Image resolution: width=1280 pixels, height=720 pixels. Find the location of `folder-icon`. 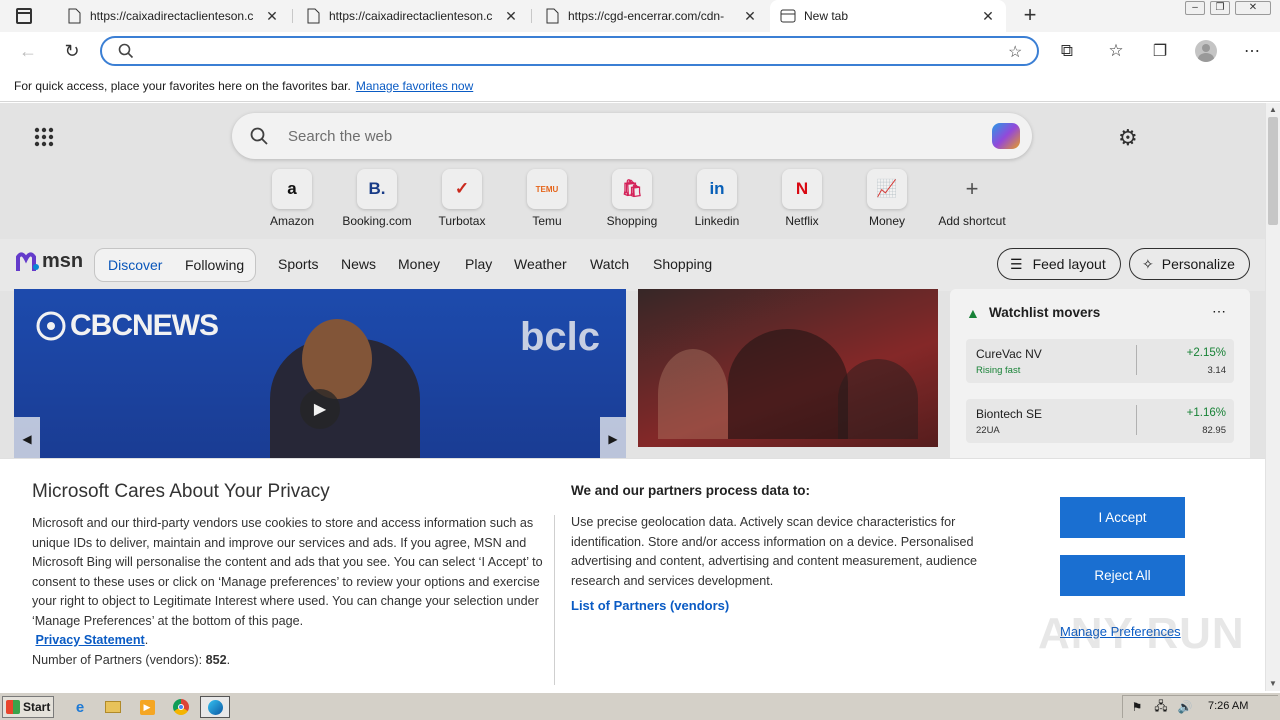

folder-icon is located at coordinates (113, 707).